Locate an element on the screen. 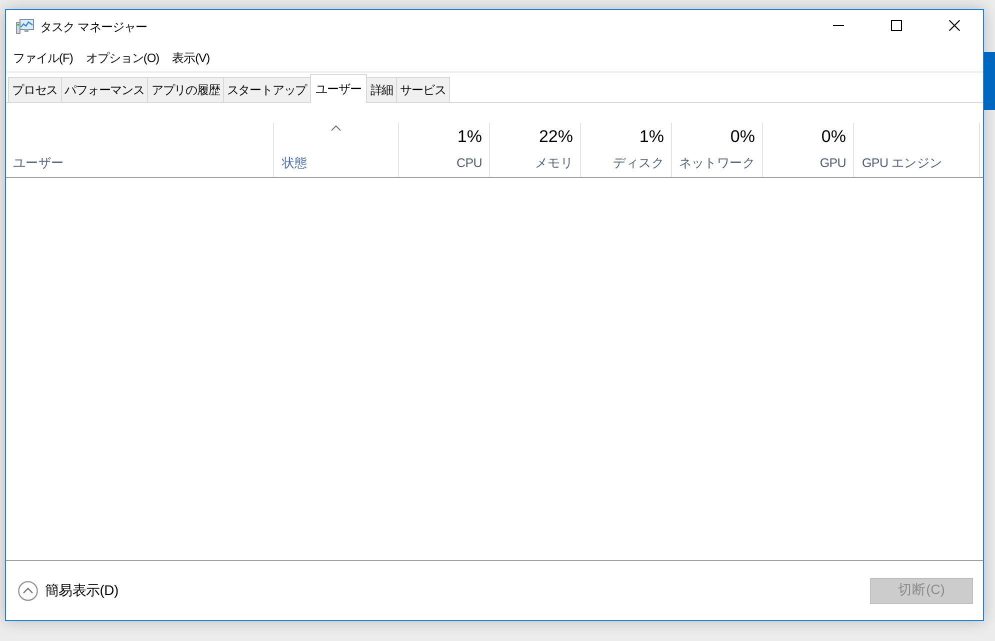 This screenshot has height=641, width=995. menu-item: 表示(V) is located at coordinates (190, 58).